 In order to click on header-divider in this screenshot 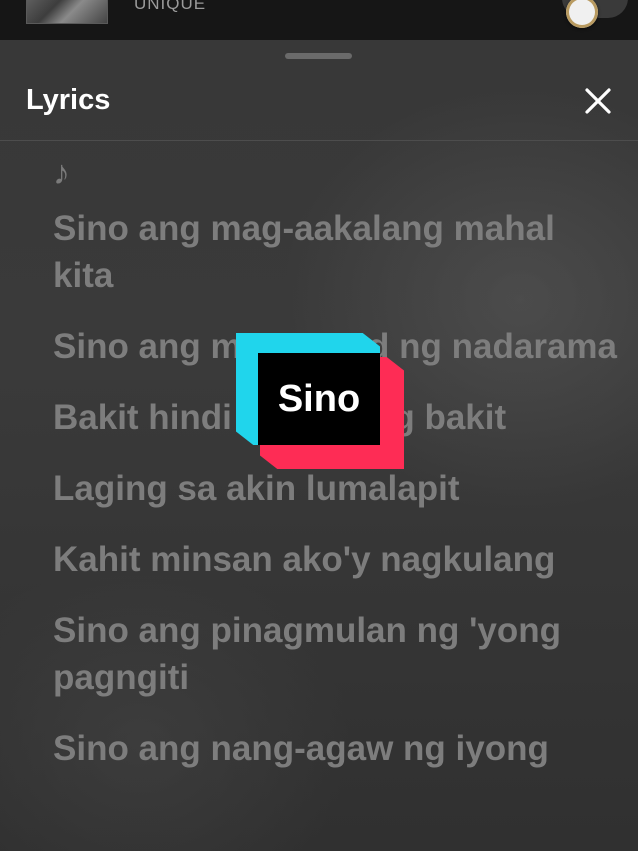, I will do `click(319, 140)`.